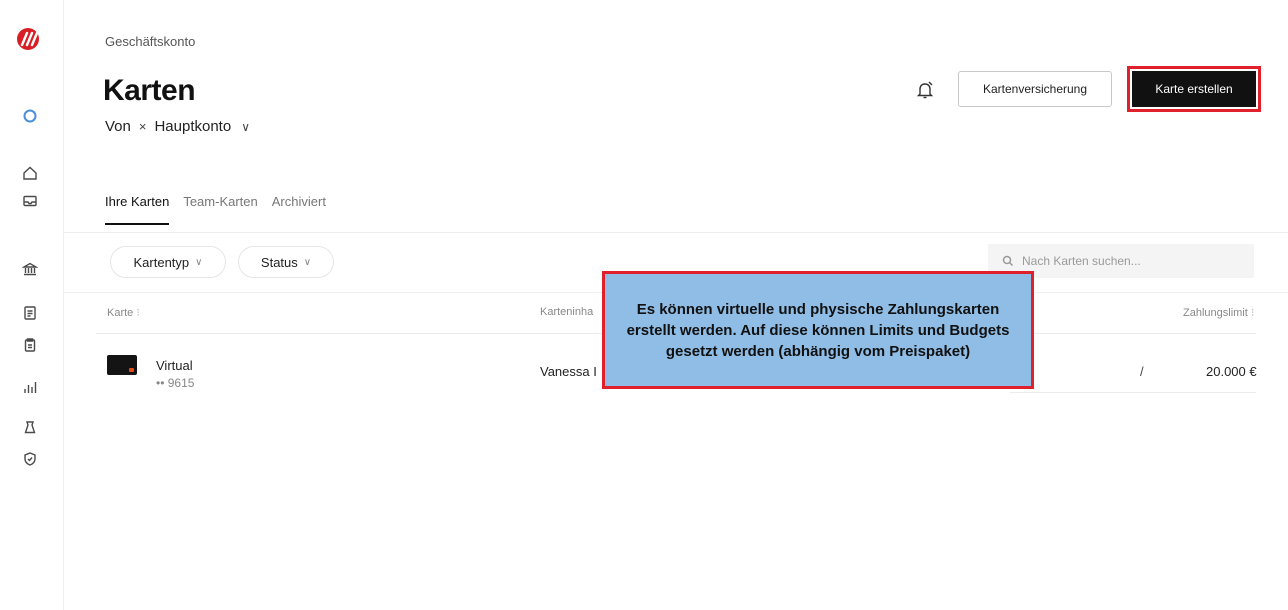  Describe the element at coordinates (174, 365) in the screenshot. I see `card-name: Virtual` at that location.